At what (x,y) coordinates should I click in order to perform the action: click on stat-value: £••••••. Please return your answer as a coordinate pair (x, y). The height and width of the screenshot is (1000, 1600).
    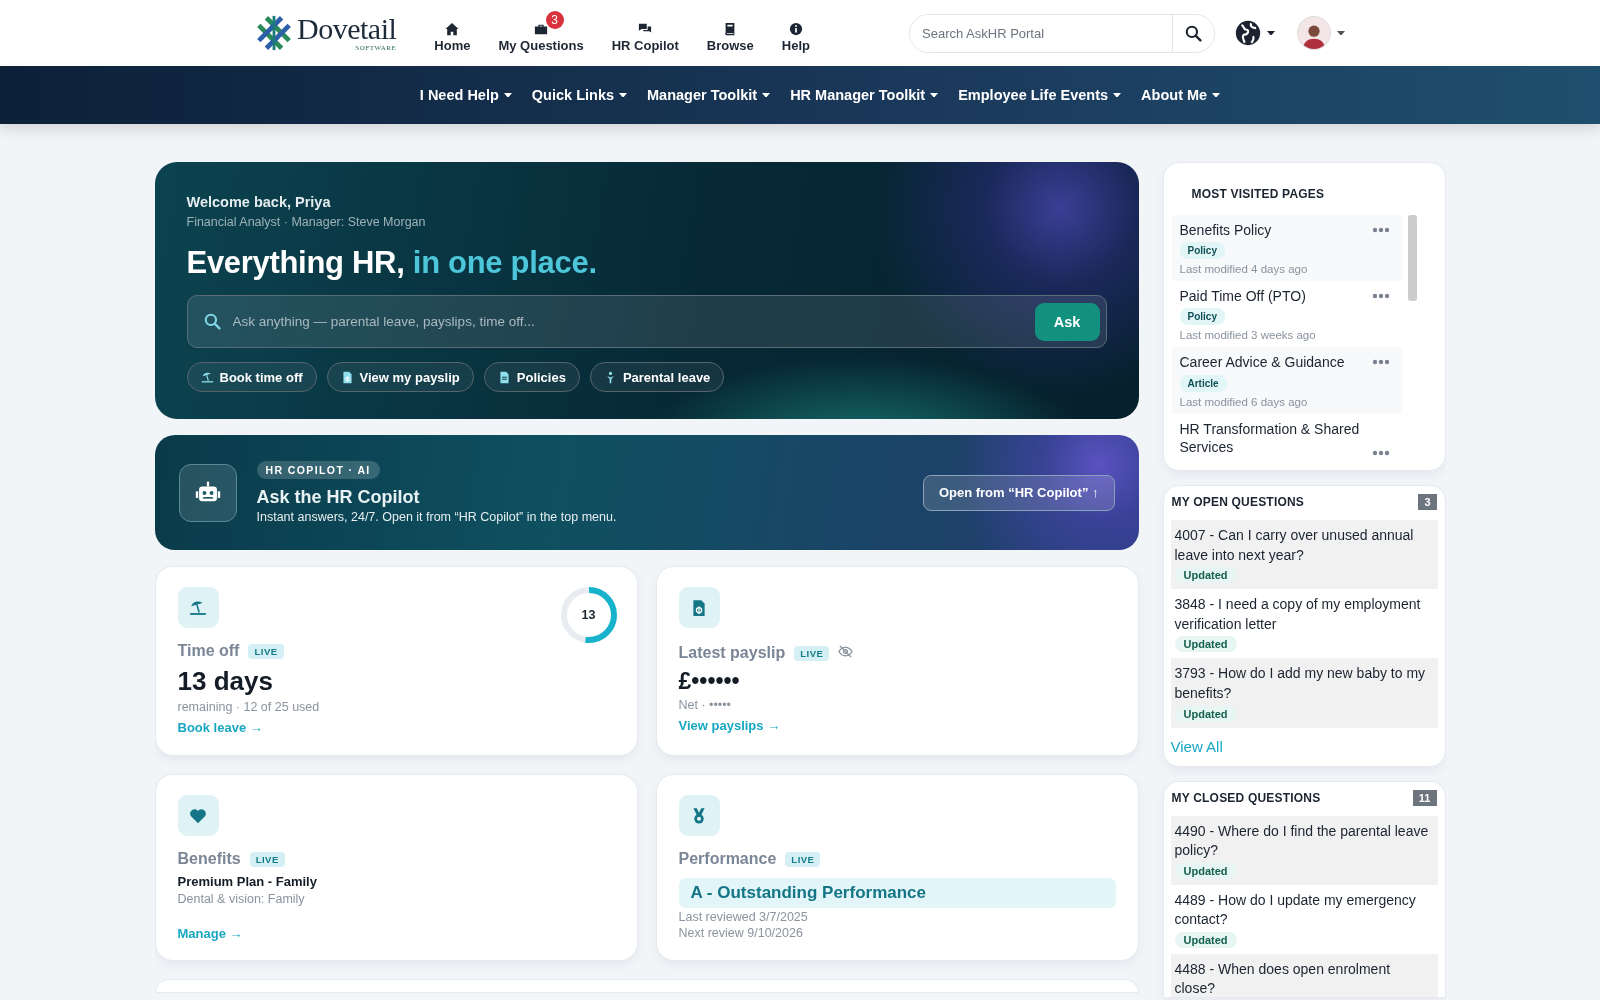
    Looking at the image, I should click on (709, 681).